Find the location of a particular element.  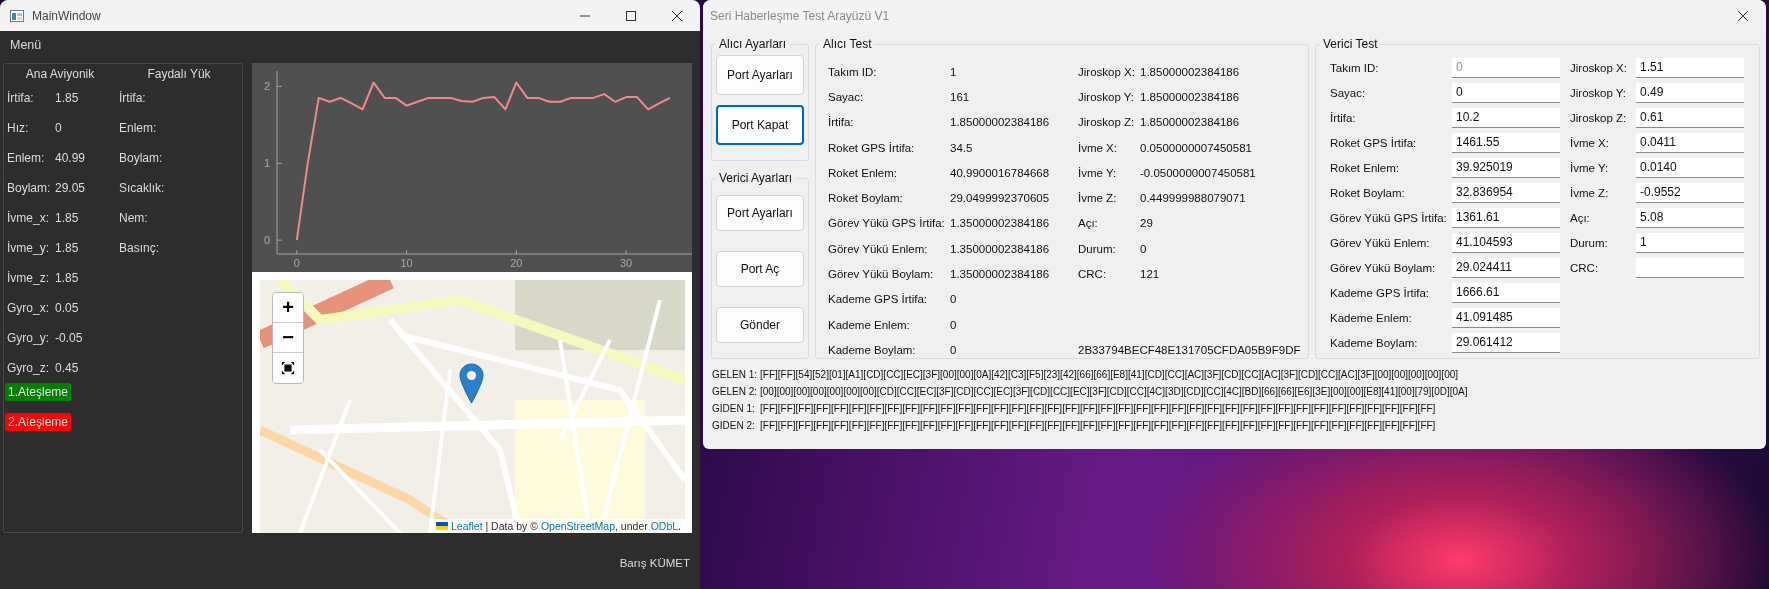

group-title: Alıcı Test is located at coordinates (847, 44).